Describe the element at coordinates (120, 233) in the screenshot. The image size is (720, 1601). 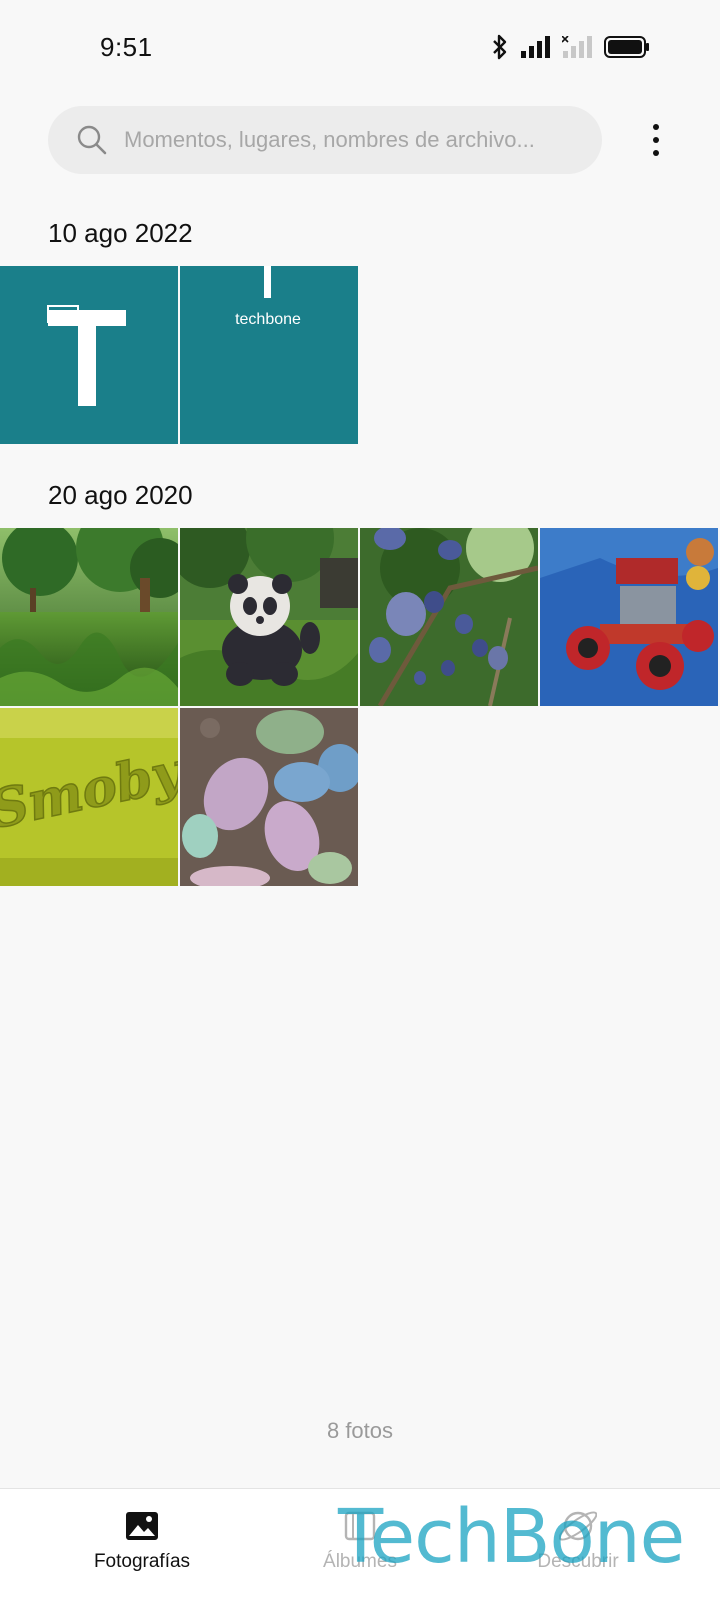
I see `section-date: 10 ago 2022` at that location.